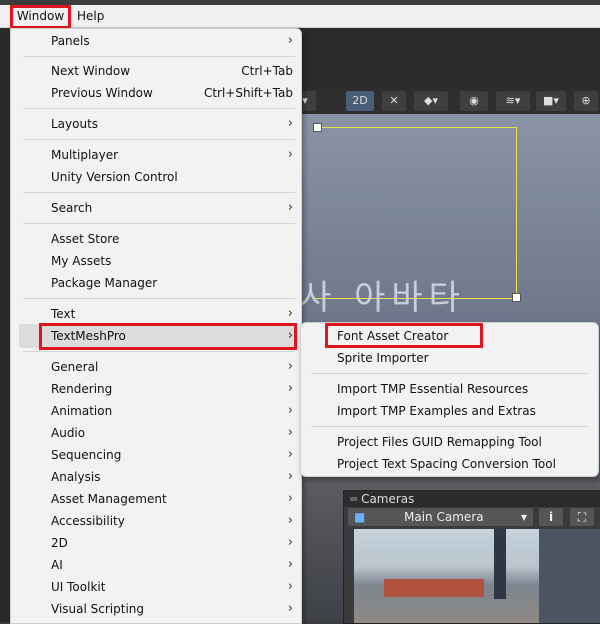 Image resolution: width=600 pixels, height=624 pixels. Describe the element at coordinates (70, 41) in the screenshot. I see `menu-item-label: Panels` at that location.